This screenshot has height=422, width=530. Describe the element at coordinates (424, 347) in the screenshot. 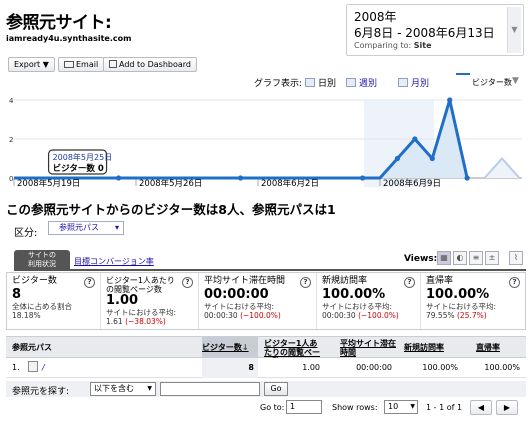

I see `column-header-new-visits: 新規訪問率` at that location.